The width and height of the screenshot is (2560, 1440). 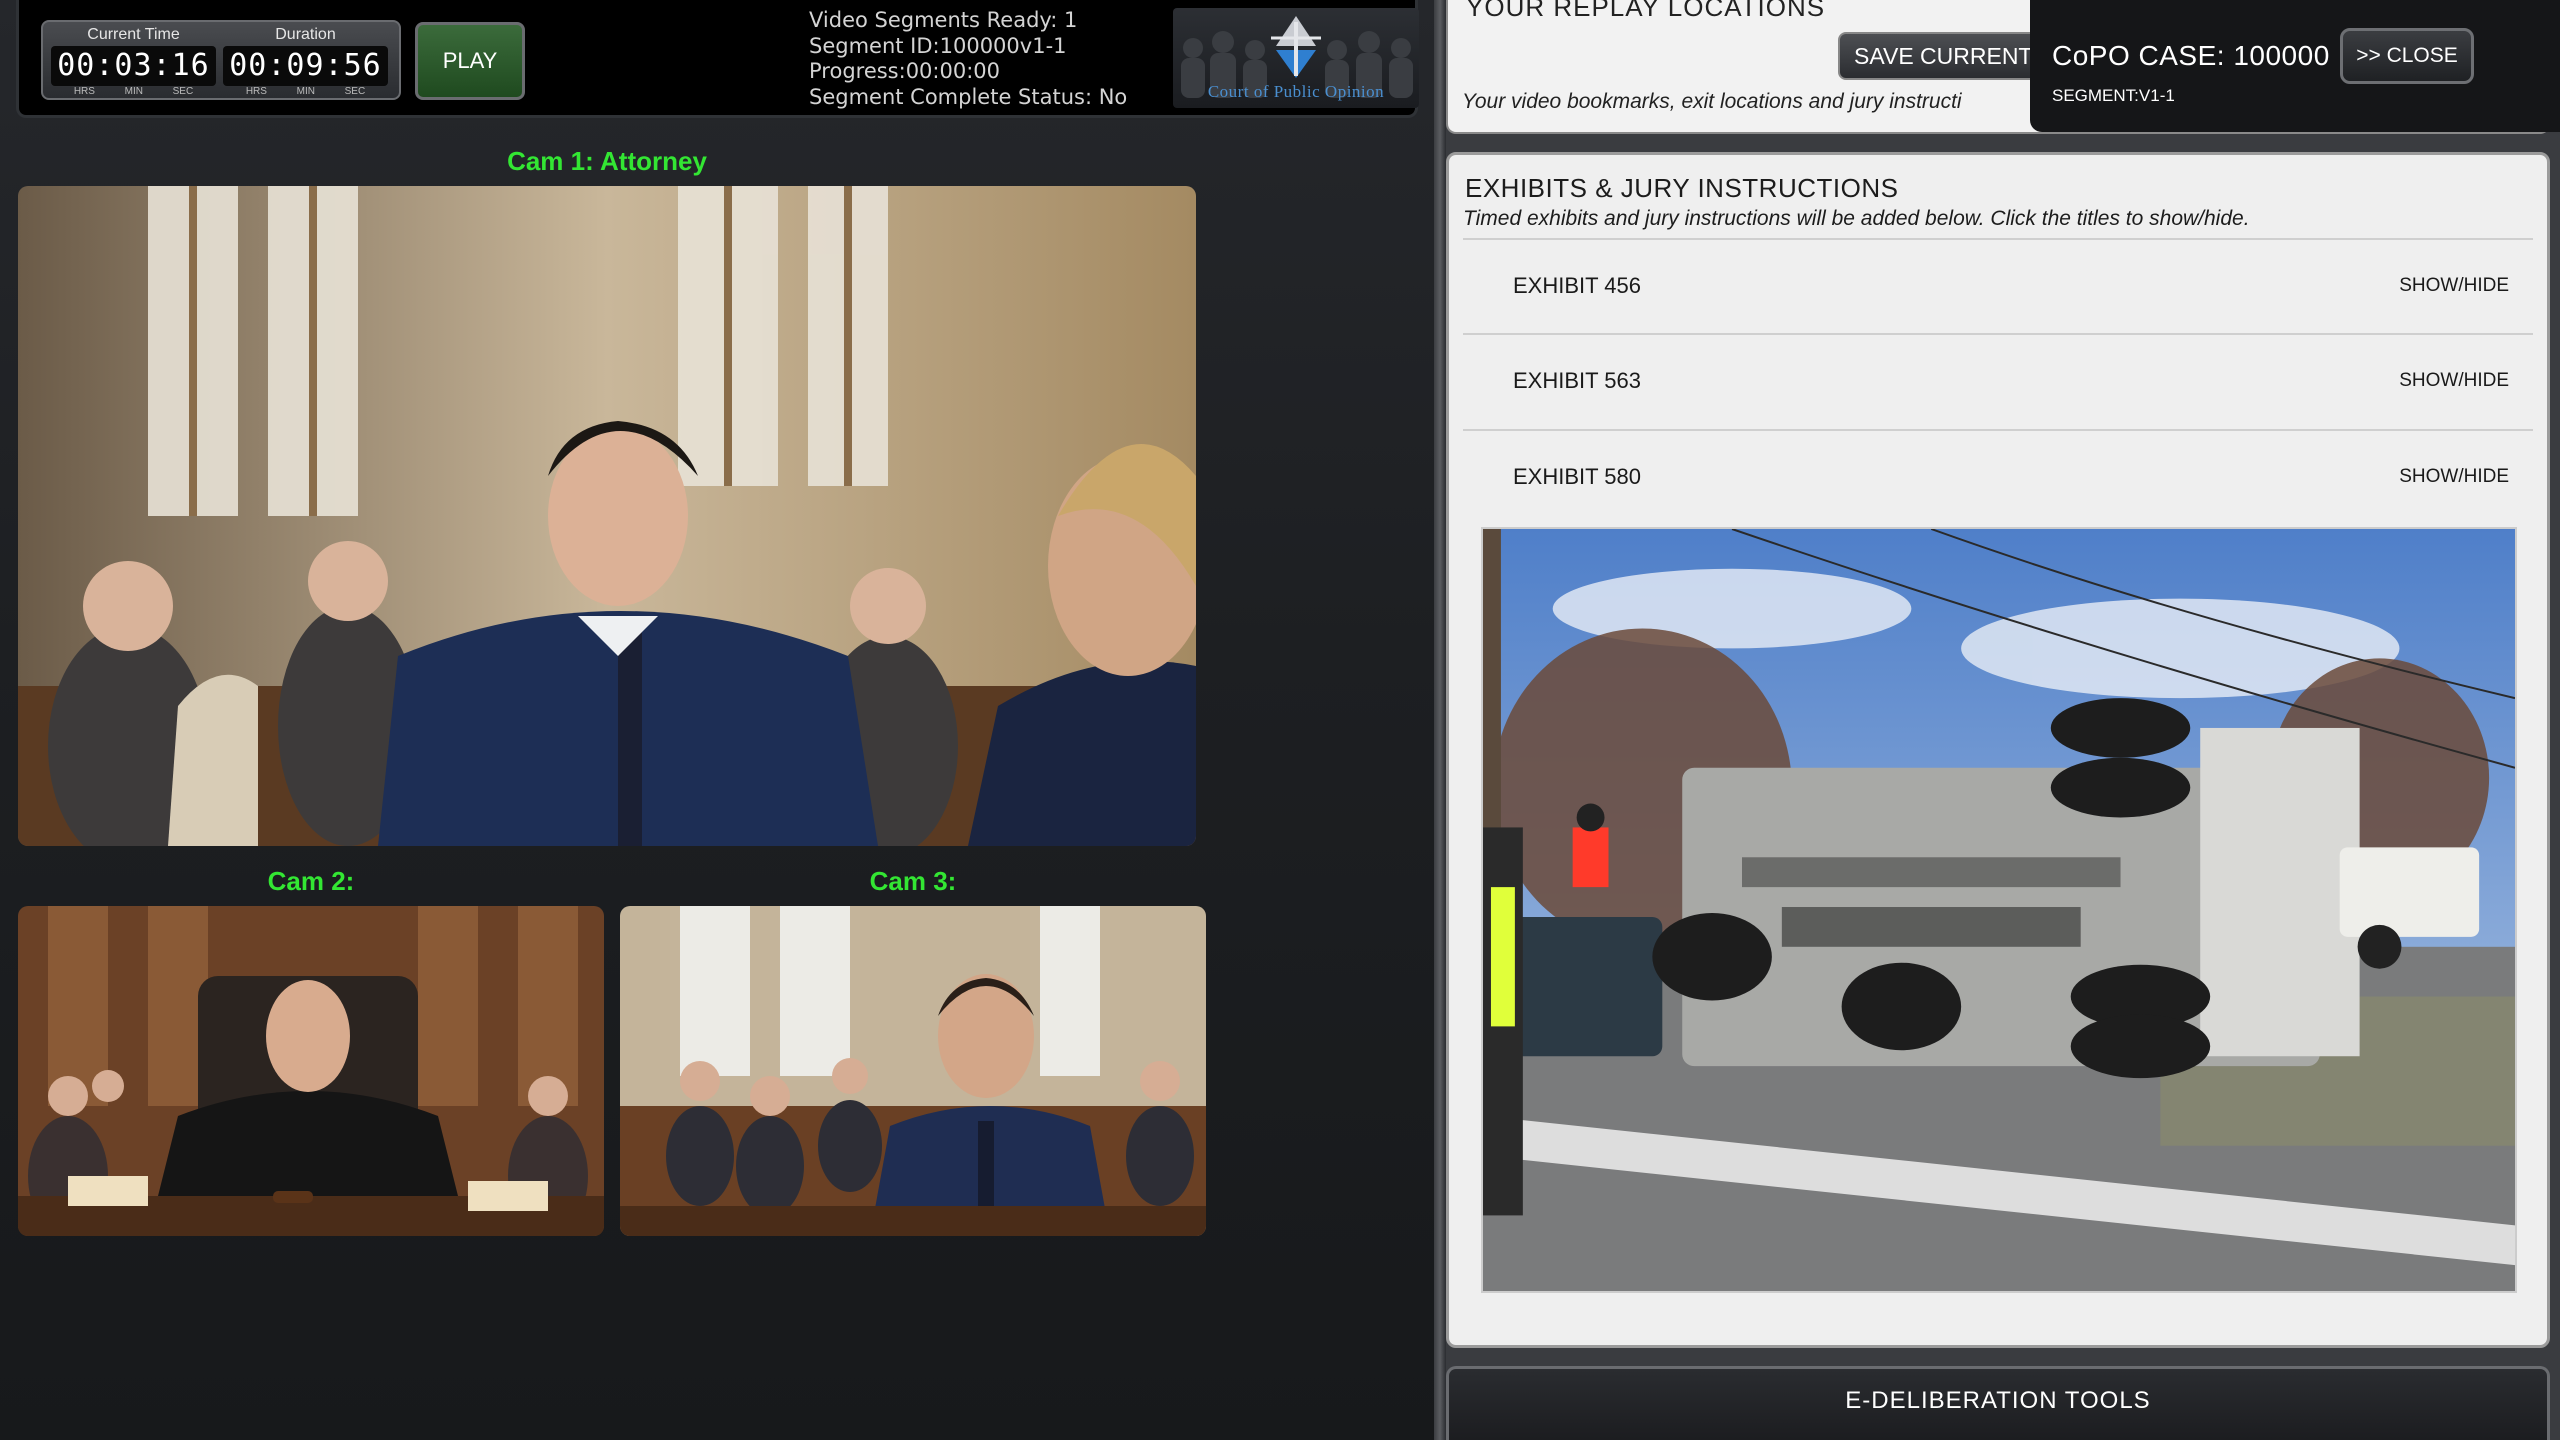 What do you see at coordinates (607, 161) in the screenshot?
I see `cam1-label: Cam 1: Attorney` at bounding box center [607, 161].